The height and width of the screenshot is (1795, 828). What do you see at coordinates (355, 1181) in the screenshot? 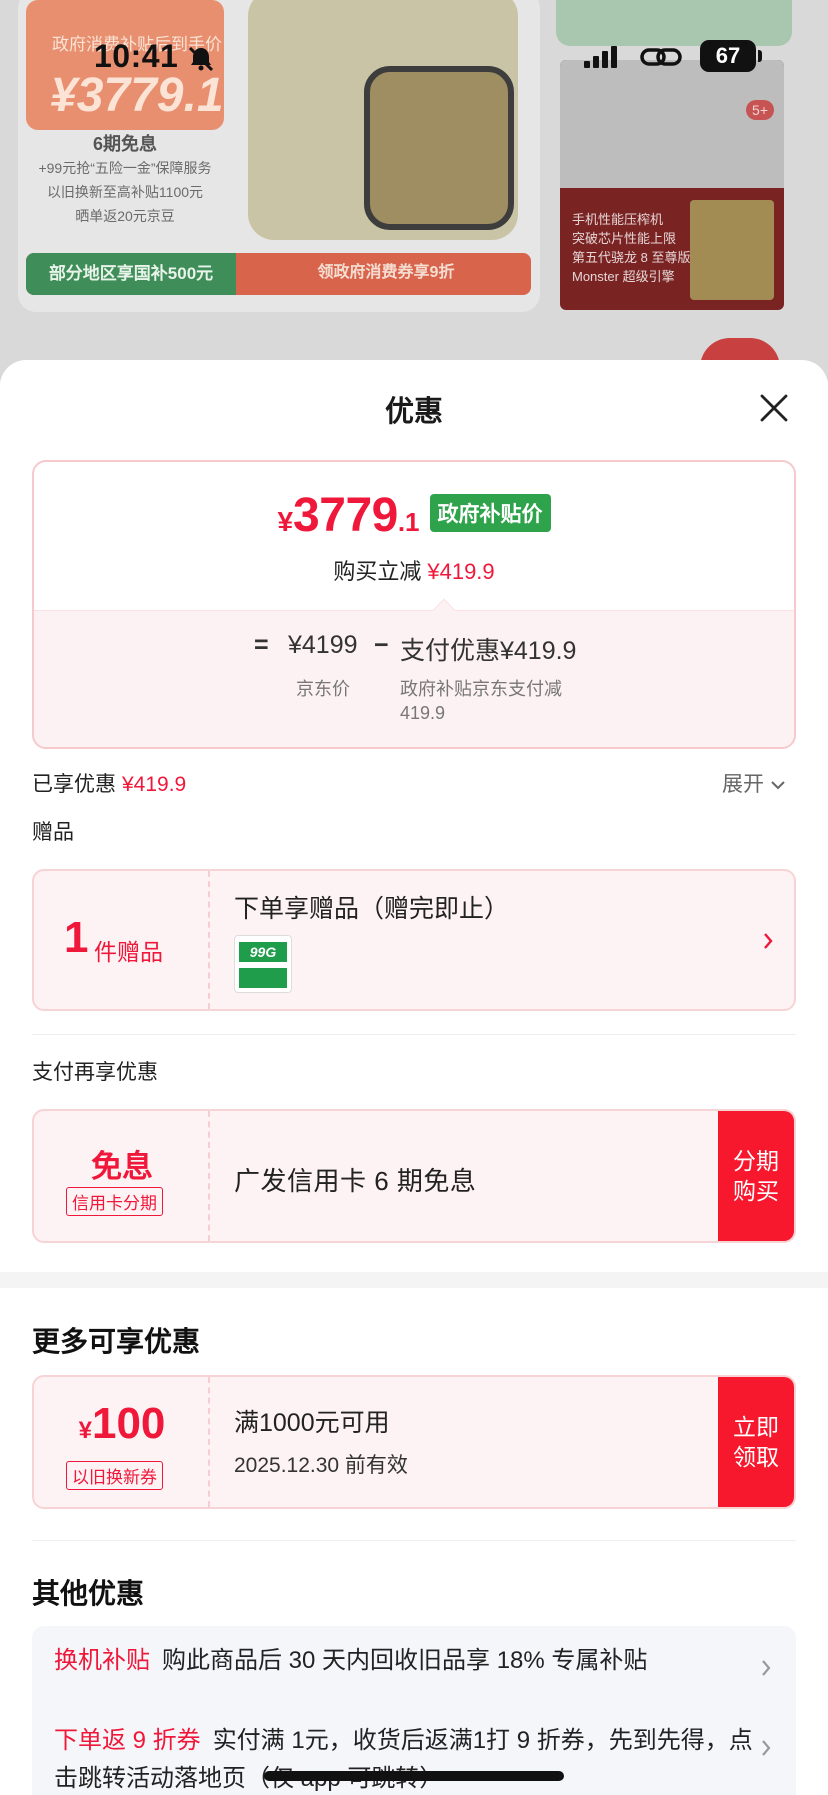
I see `installment-description: 广发信用卡 6 期免息` at bounding box center [355, 1181].